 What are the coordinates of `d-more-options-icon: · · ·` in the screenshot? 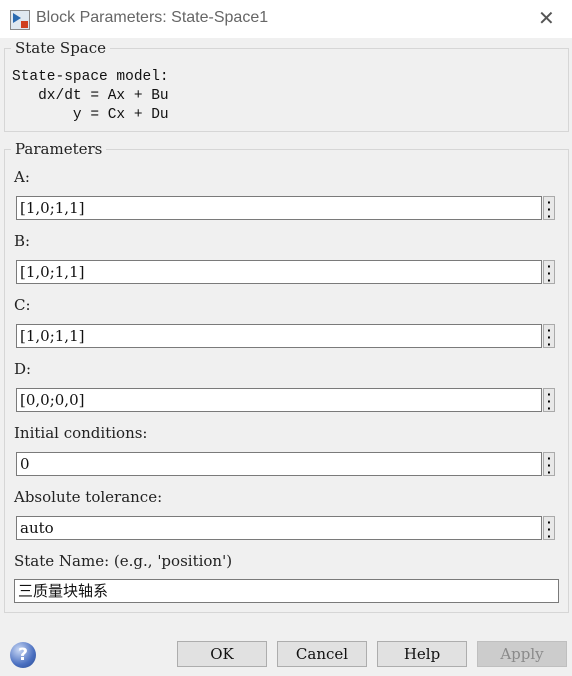 It's located at (549, 401).